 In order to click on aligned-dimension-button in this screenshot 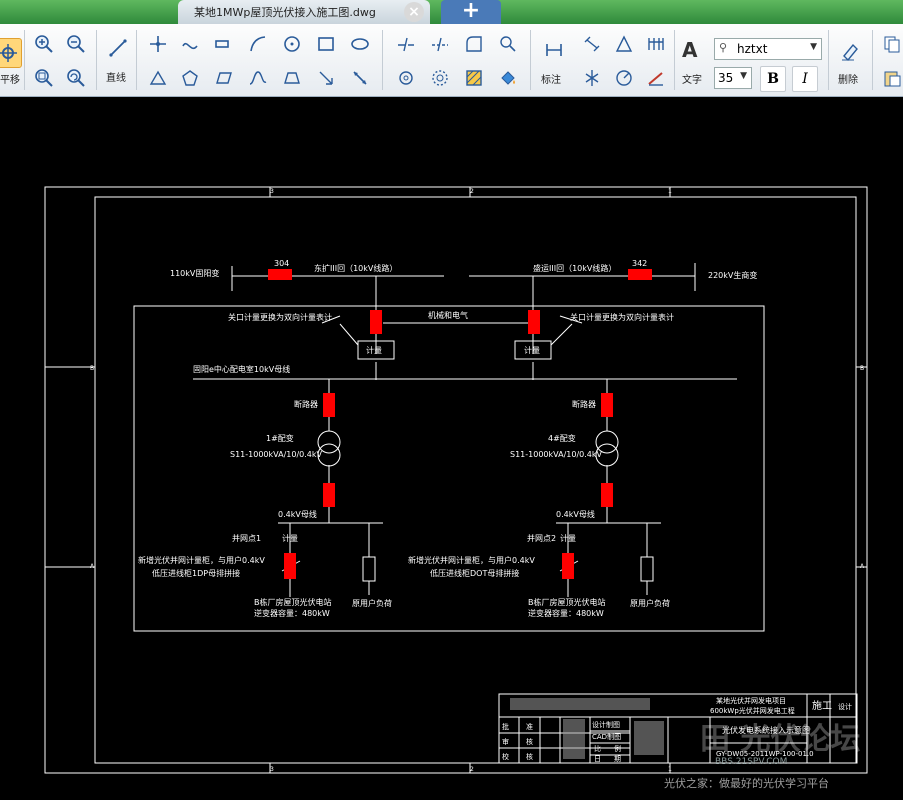, I will do `click(592, 44)`.